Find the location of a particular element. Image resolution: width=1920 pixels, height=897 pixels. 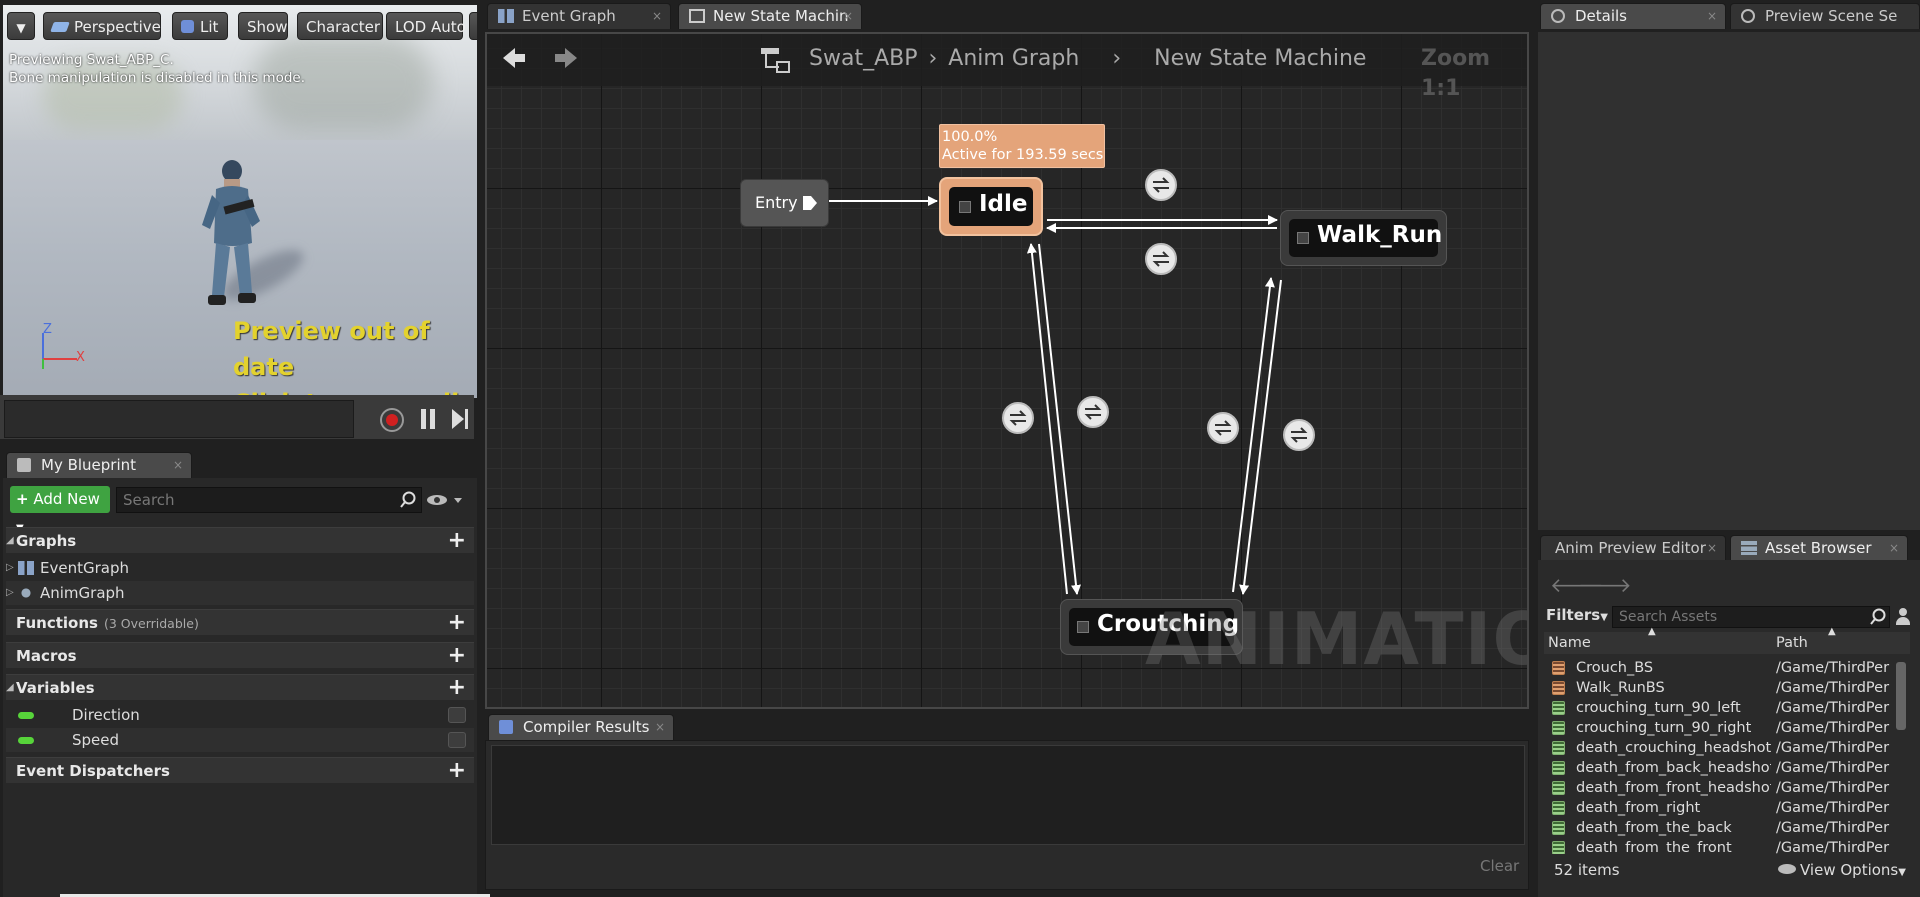

asset-row: death_from_back_headshot/Game/ThirdPer is located at coordinates (1723, 768).